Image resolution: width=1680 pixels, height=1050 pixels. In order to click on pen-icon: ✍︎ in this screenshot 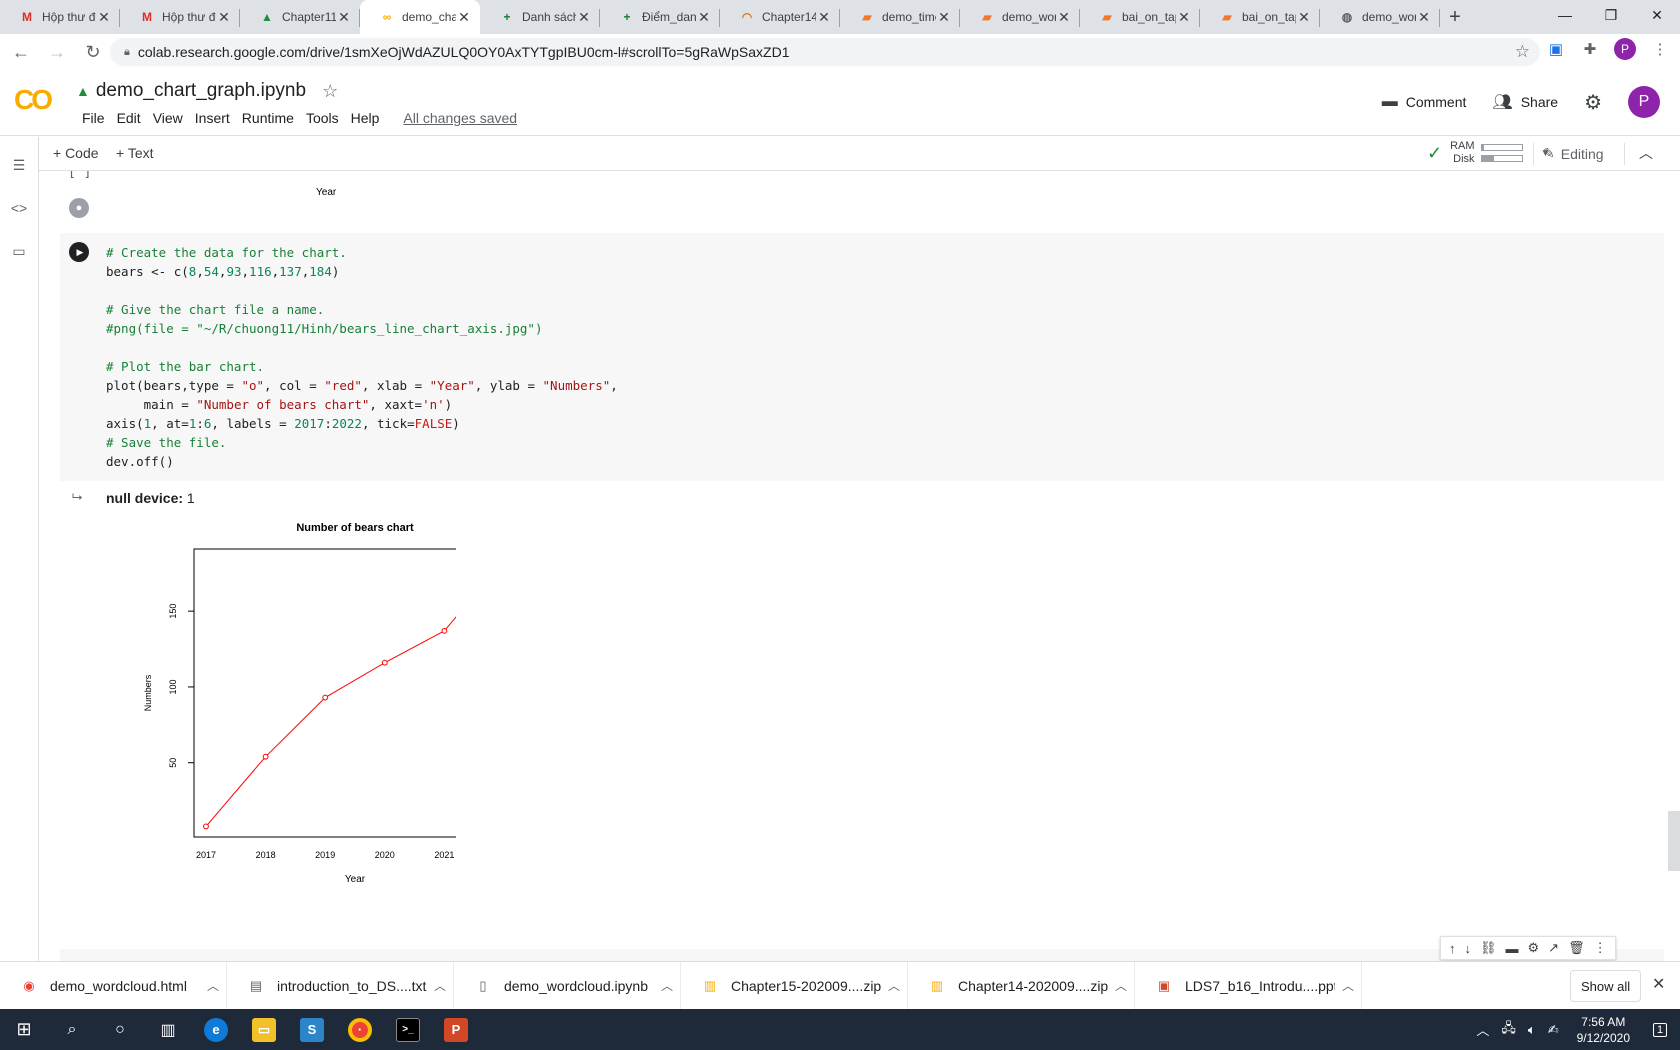, I will do `click(1553, 1030)`.